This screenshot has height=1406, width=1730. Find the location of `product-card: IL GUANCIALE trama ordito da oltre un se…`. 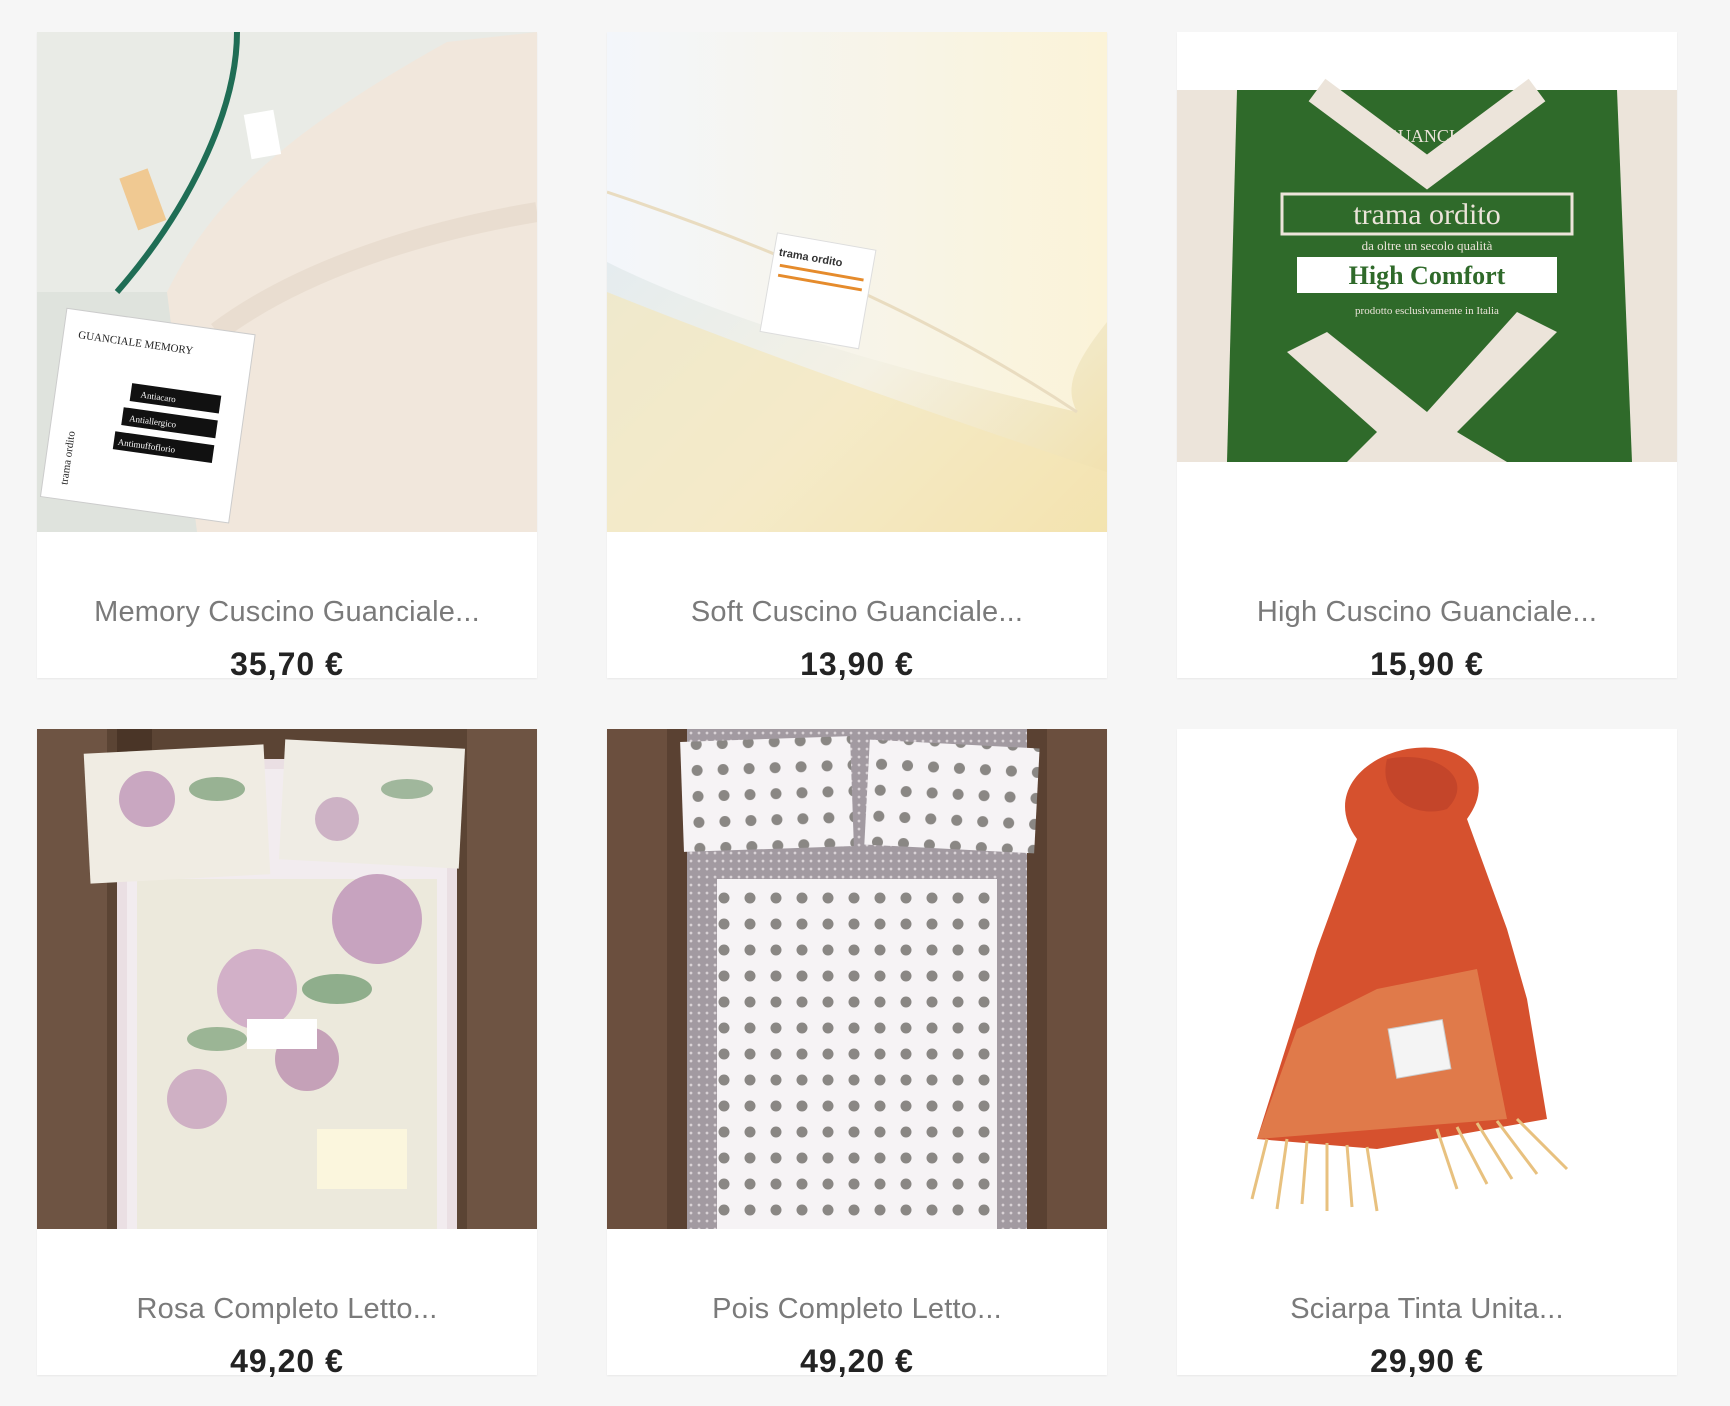

product-card: IL GUANCIALE trama ordito da oltre un se… is located at coordinates (1427, 357).